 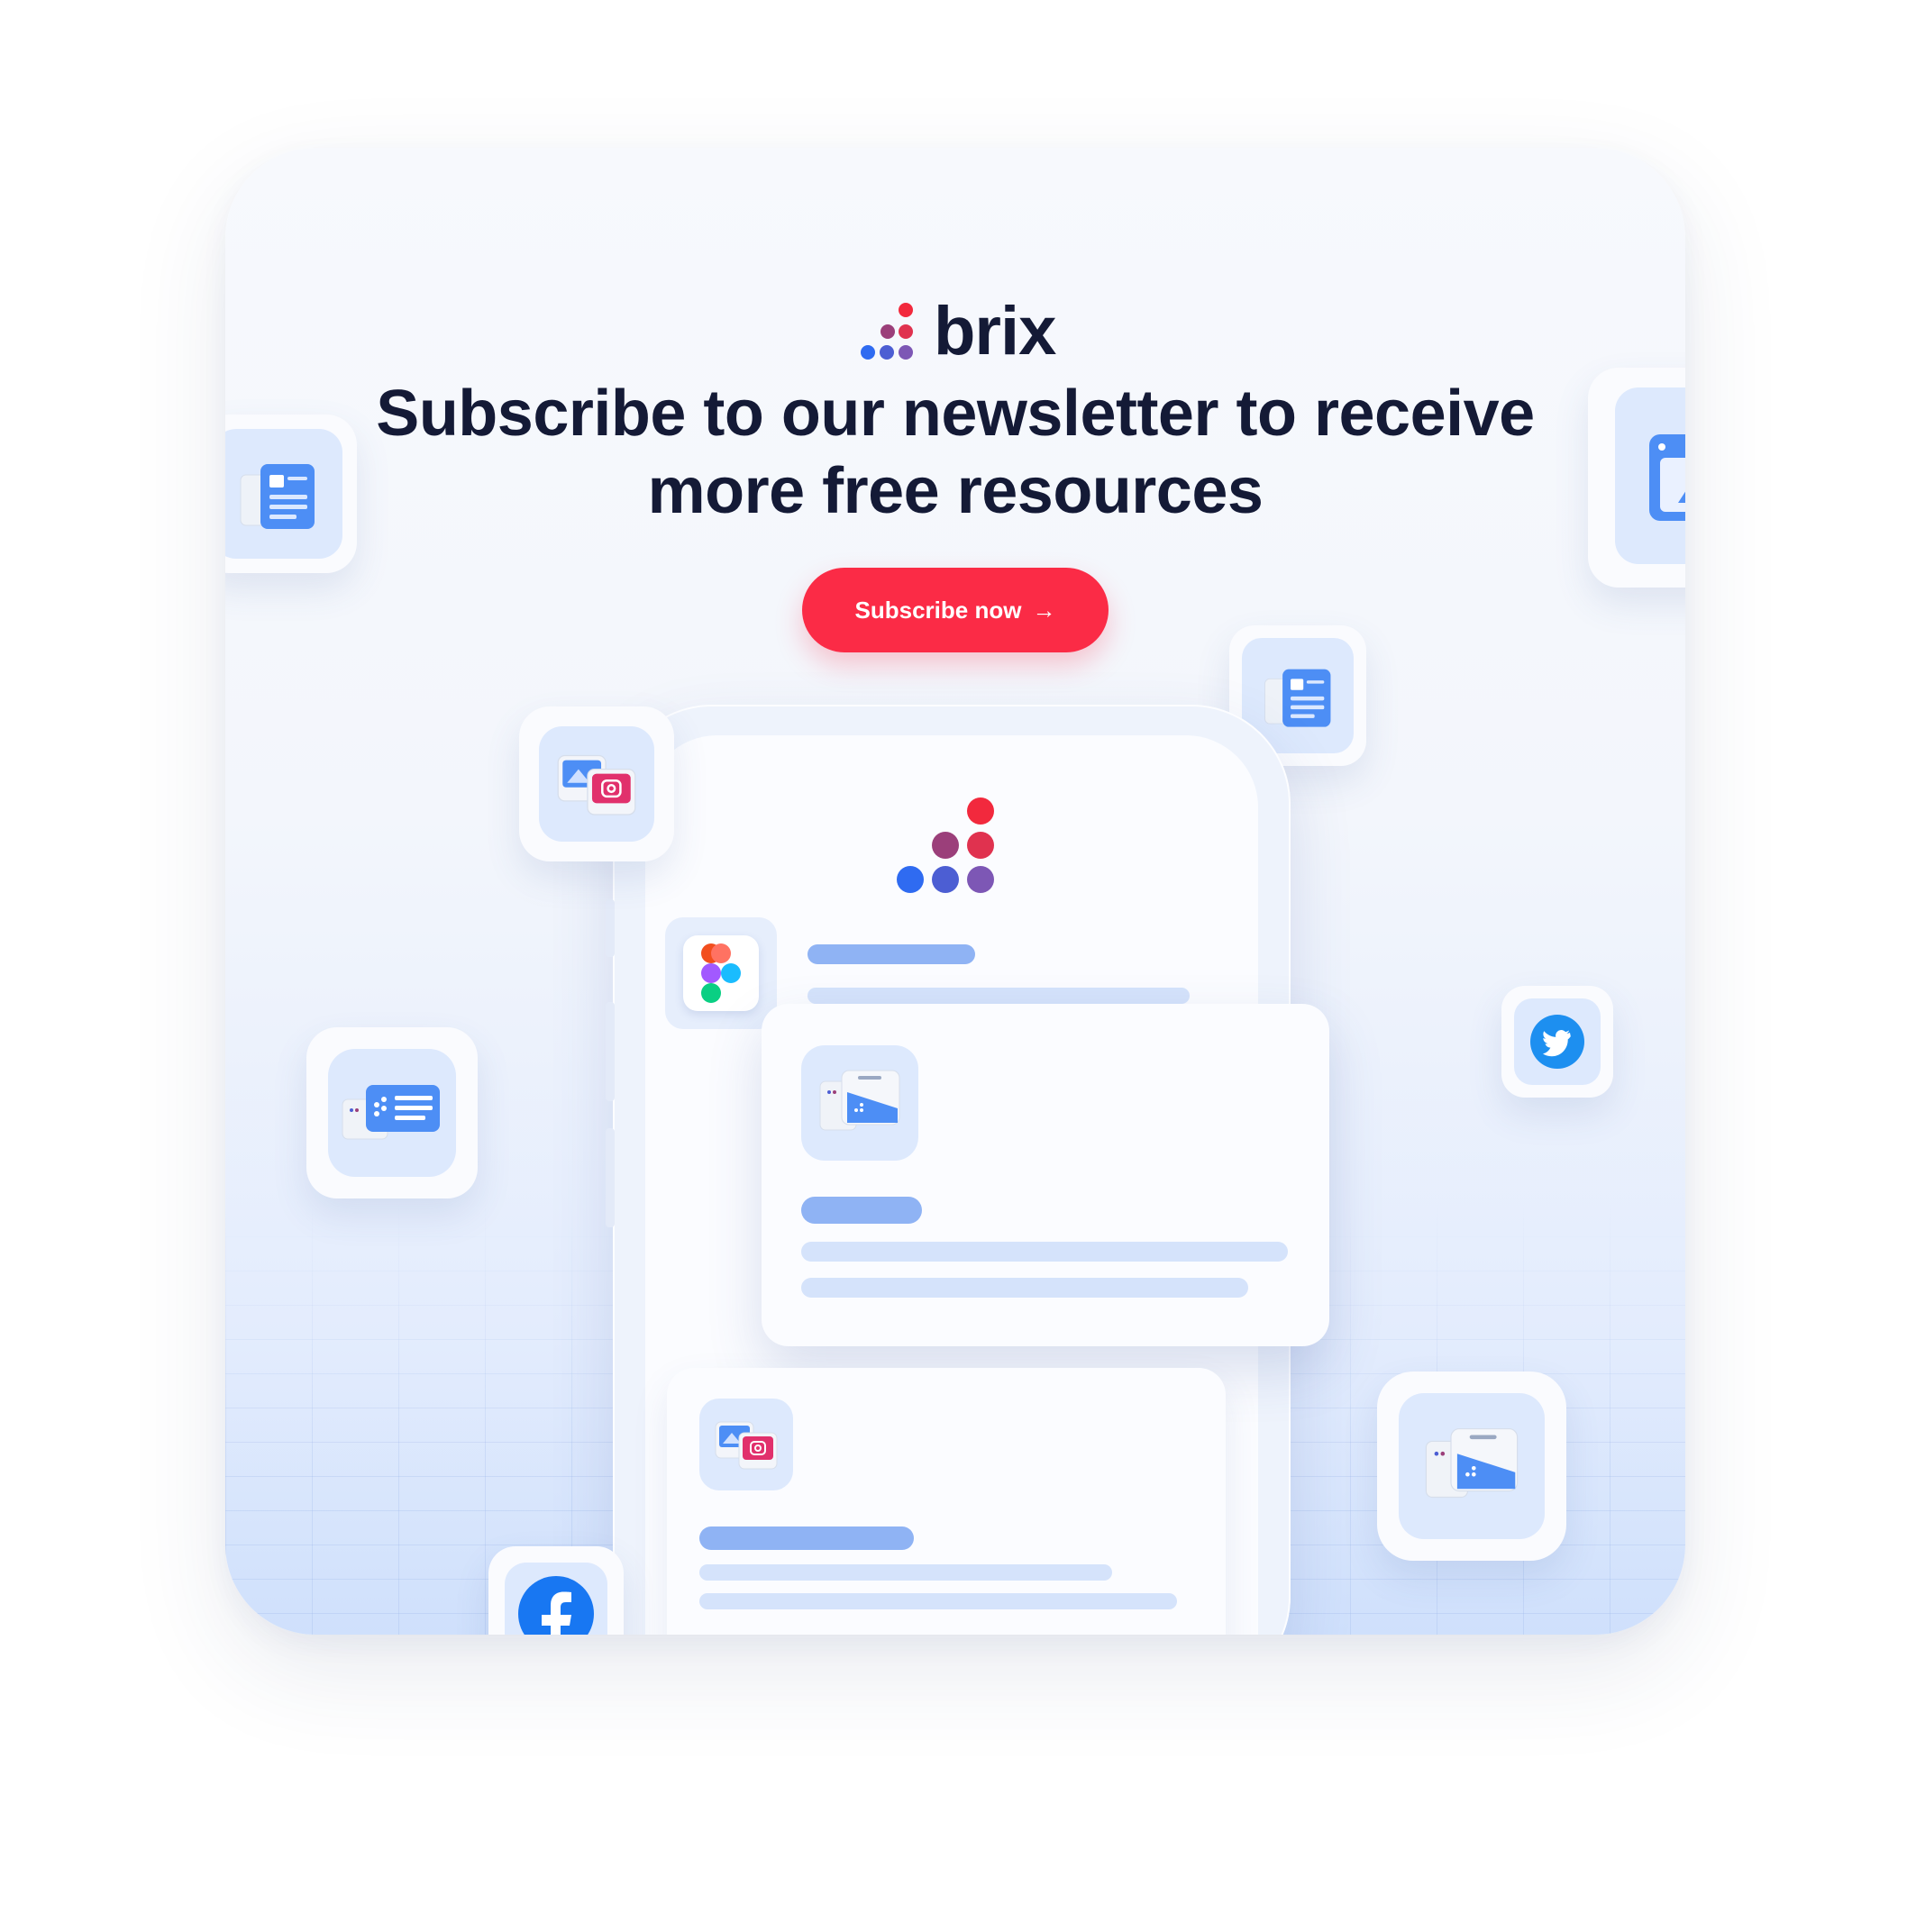 I want to click on twitter-icon, so click(x=1557, y=1042).